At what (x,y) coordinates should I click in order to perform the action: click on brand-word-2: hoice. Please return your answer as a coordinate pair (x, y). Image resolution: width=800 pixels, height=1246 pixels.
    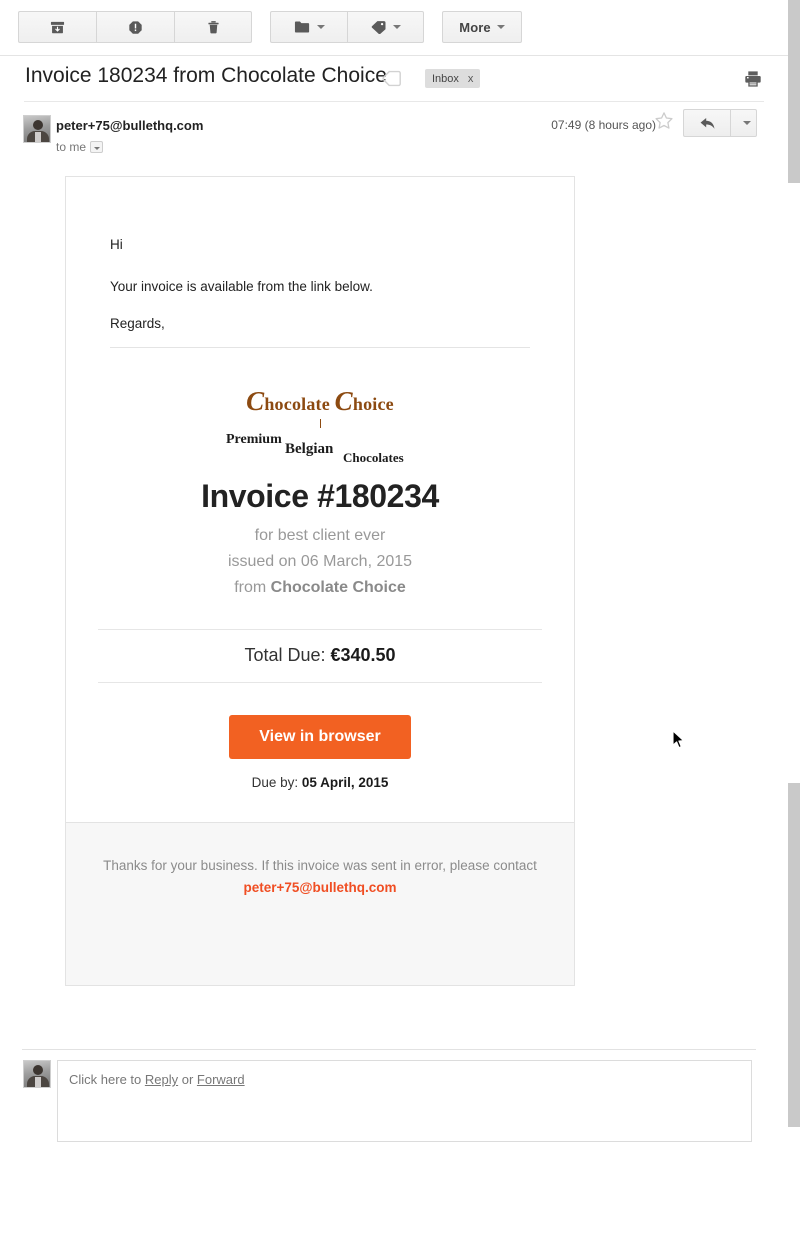
    Looking at the image, I should click on (373, 404).